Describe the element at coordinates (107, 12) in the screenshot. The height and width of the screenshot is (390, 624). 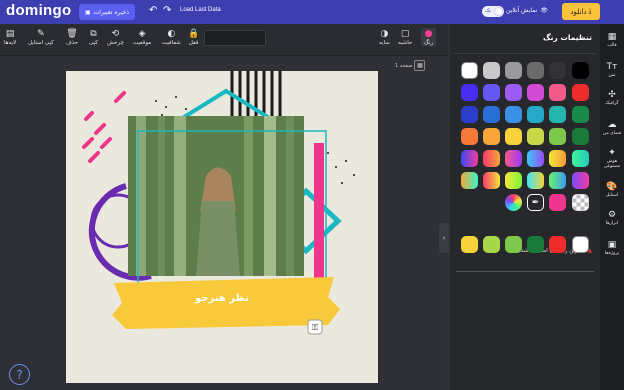
I see `save-changes-button: ▣ ذخیره تغییرات` at that location.